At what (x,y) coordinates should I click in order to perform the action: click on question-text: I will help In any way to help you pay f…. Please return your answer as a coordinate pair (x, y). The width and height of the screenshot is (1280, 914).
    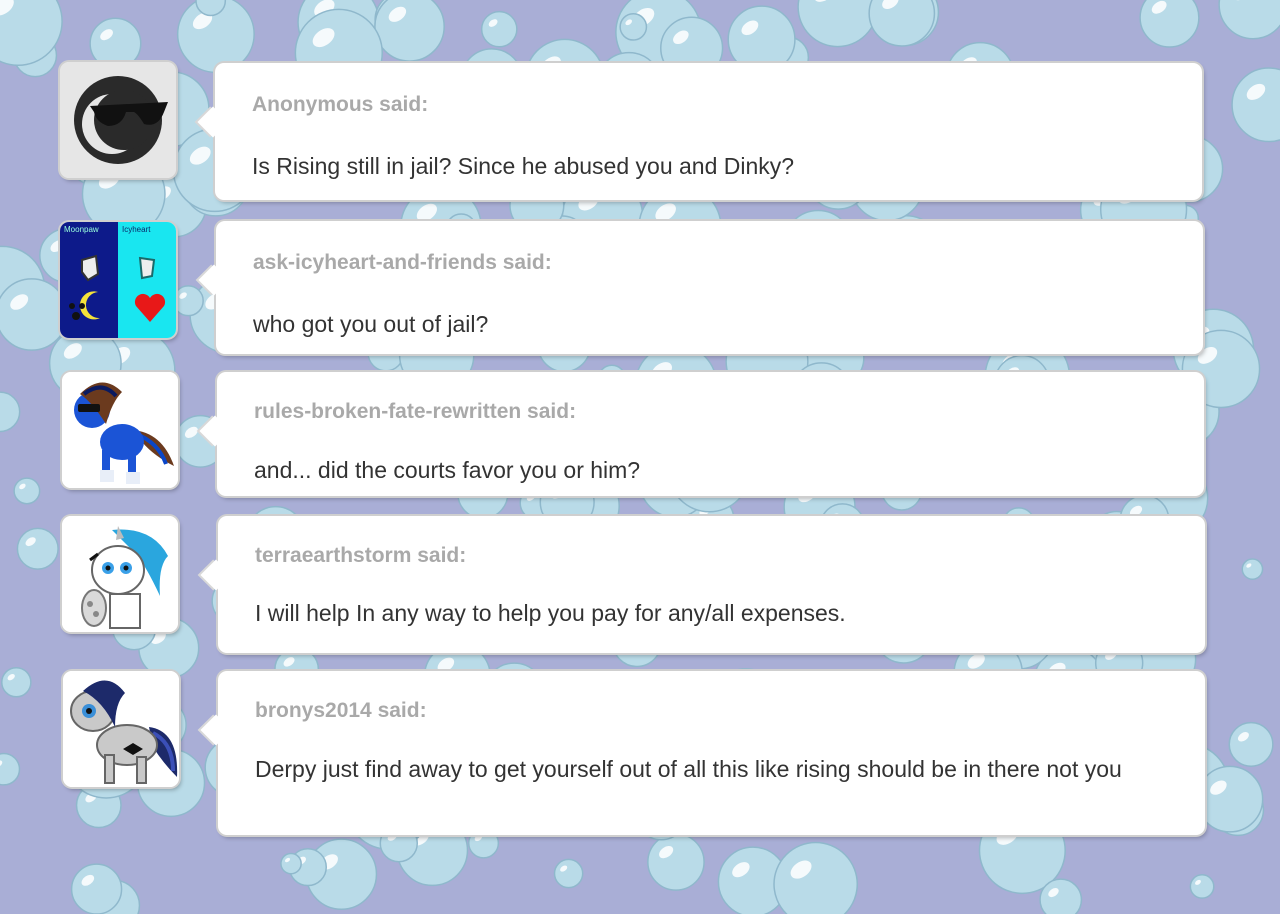
    Looking at the image, I should click on (550, 613).